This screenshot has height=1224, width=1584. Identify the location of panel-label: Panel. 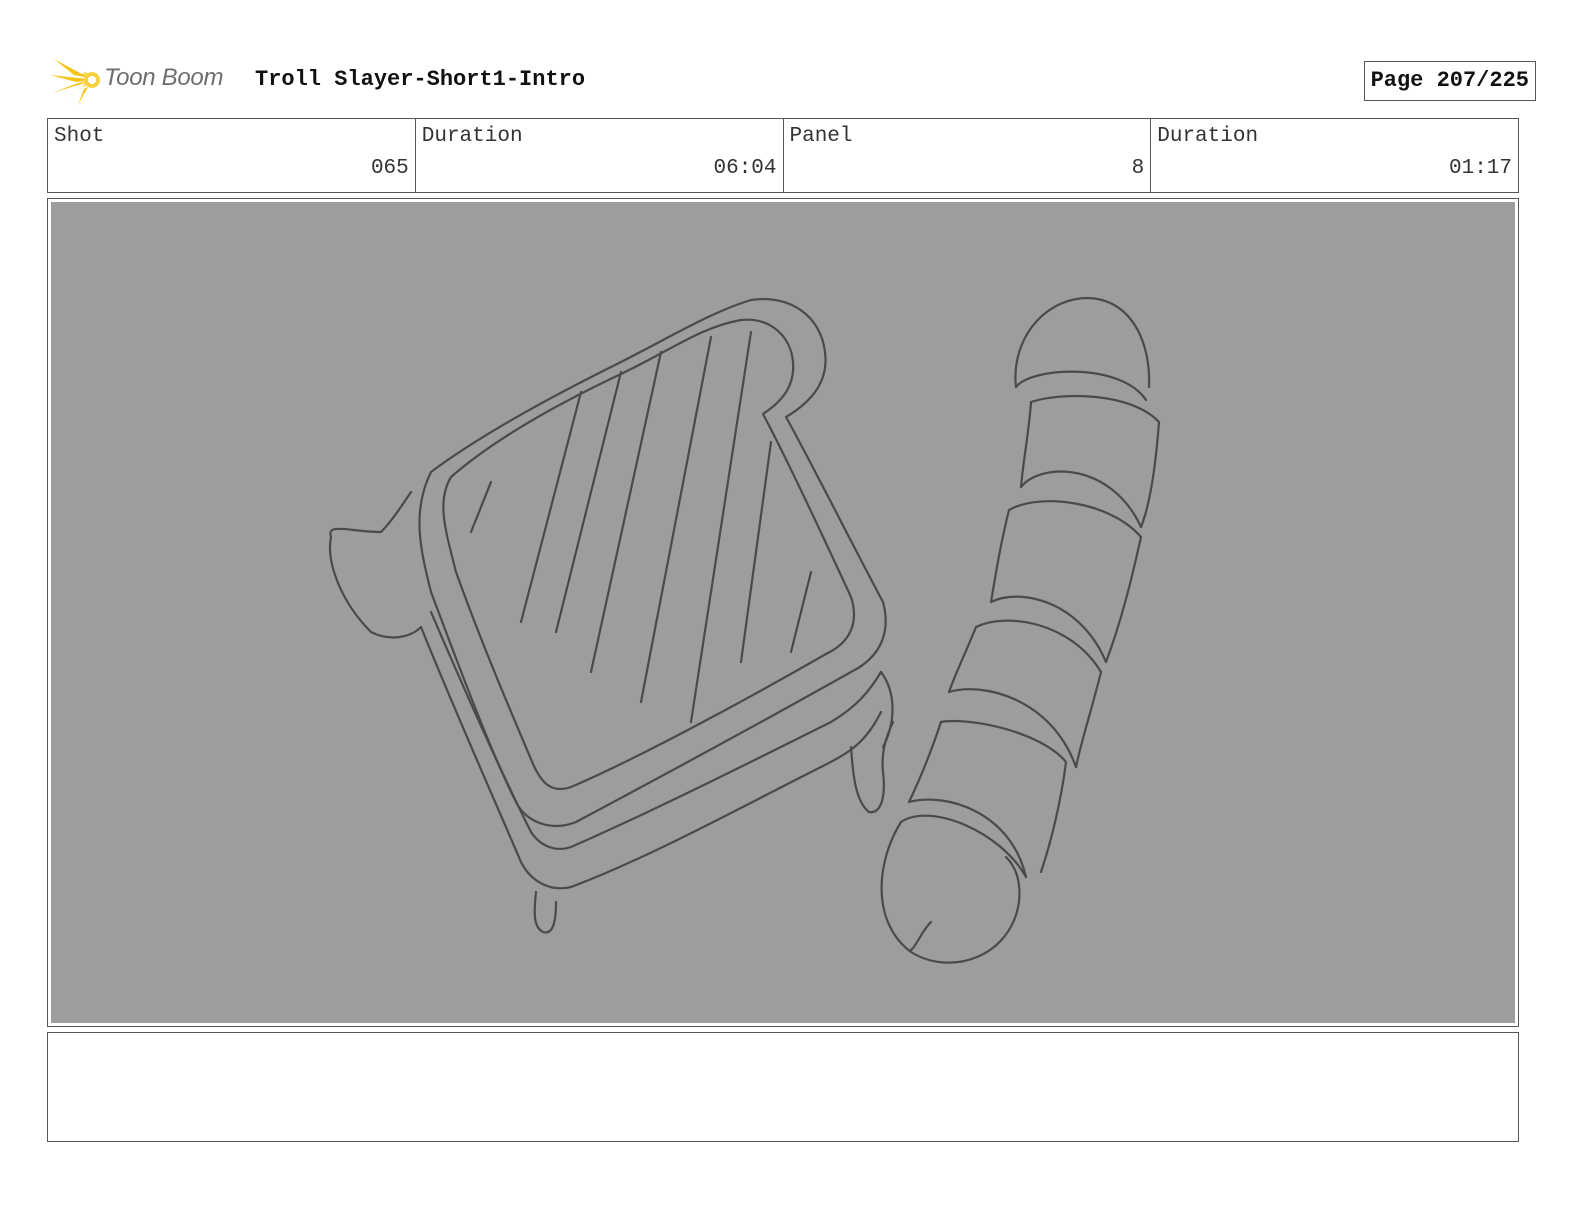
(821, 136).